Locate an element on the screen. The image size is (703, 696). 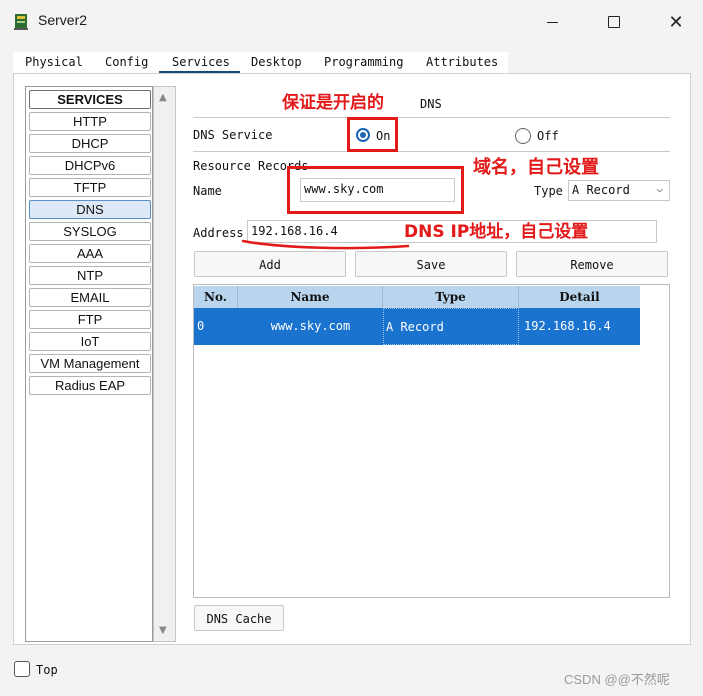
tab-config: Config is located at coordinates (126, 62).